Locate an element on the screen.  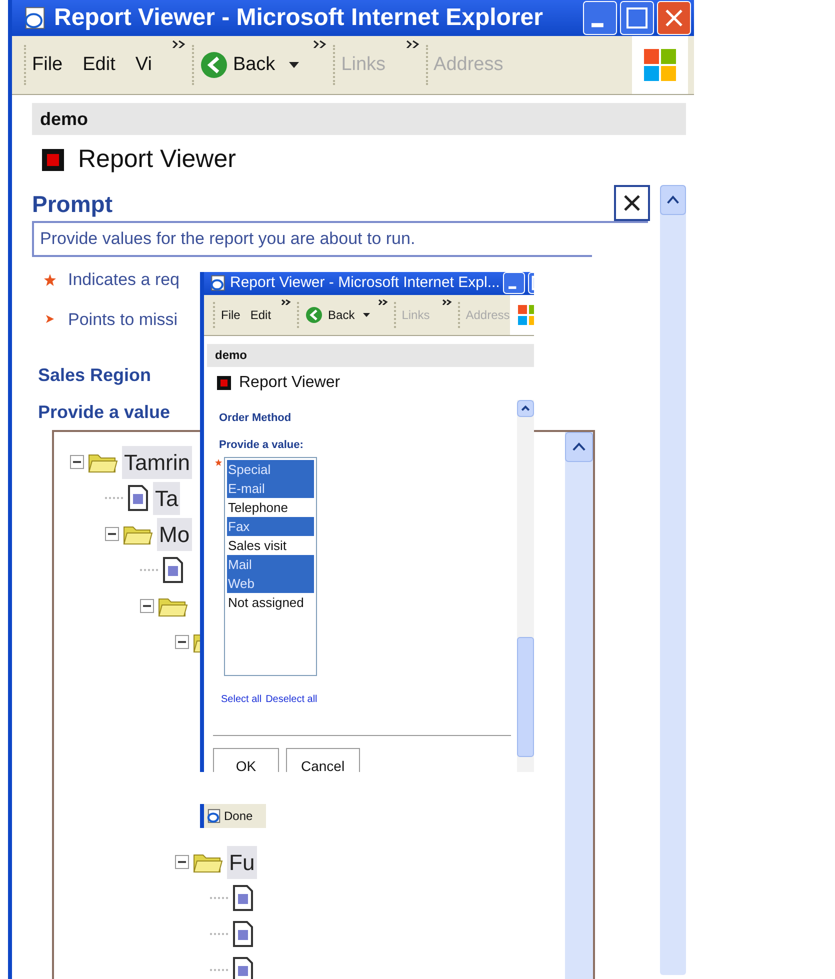
field-label: Provide a value is located at coordinates (104, 412).